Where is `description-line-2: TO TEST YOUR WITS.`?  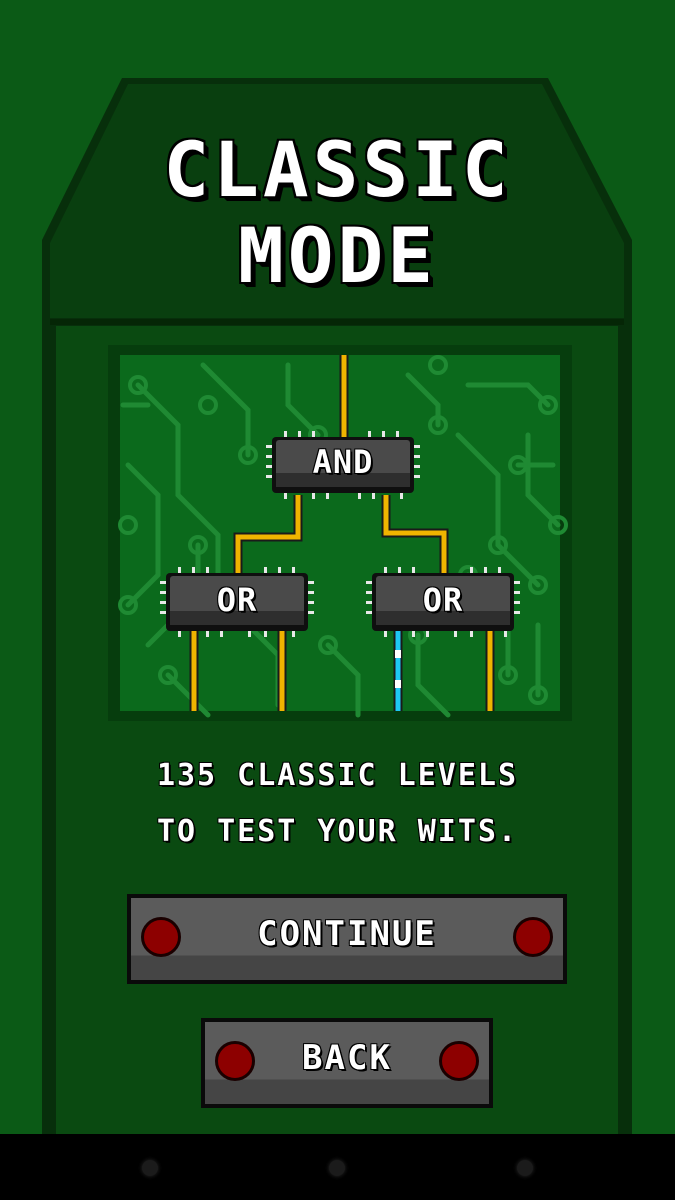
description-line-2: TO TEST YOUR WITS. is located at coordinates (337, 831).